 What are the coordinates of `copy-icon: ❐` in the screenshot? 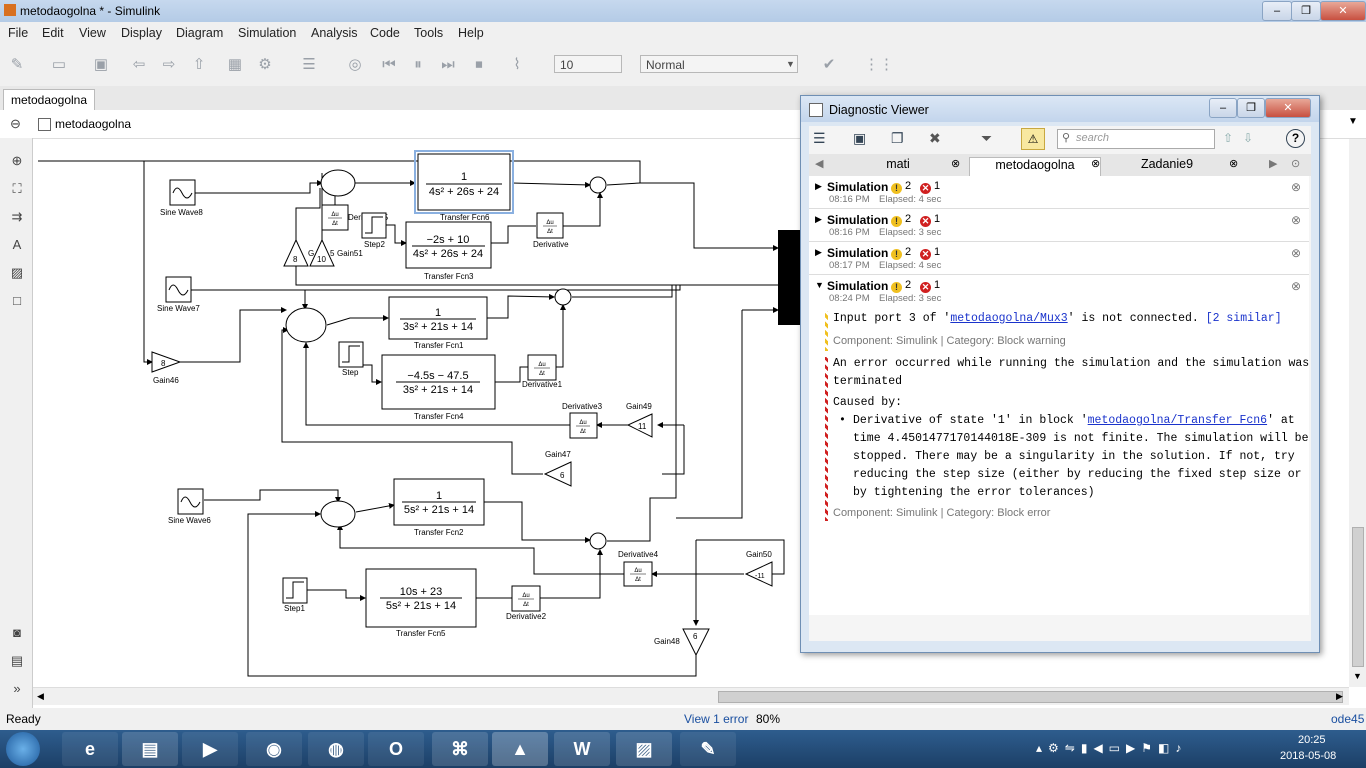 It's located at (897, 138).